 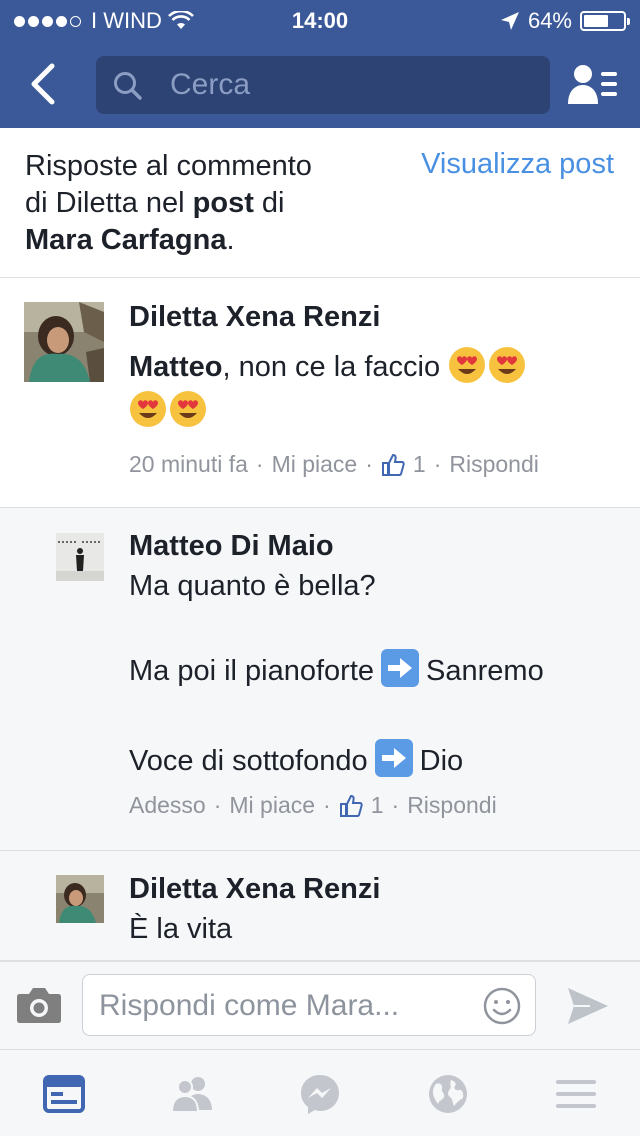 I want to click on view-post-link: Visualizza post, so click(x=517, y=164).